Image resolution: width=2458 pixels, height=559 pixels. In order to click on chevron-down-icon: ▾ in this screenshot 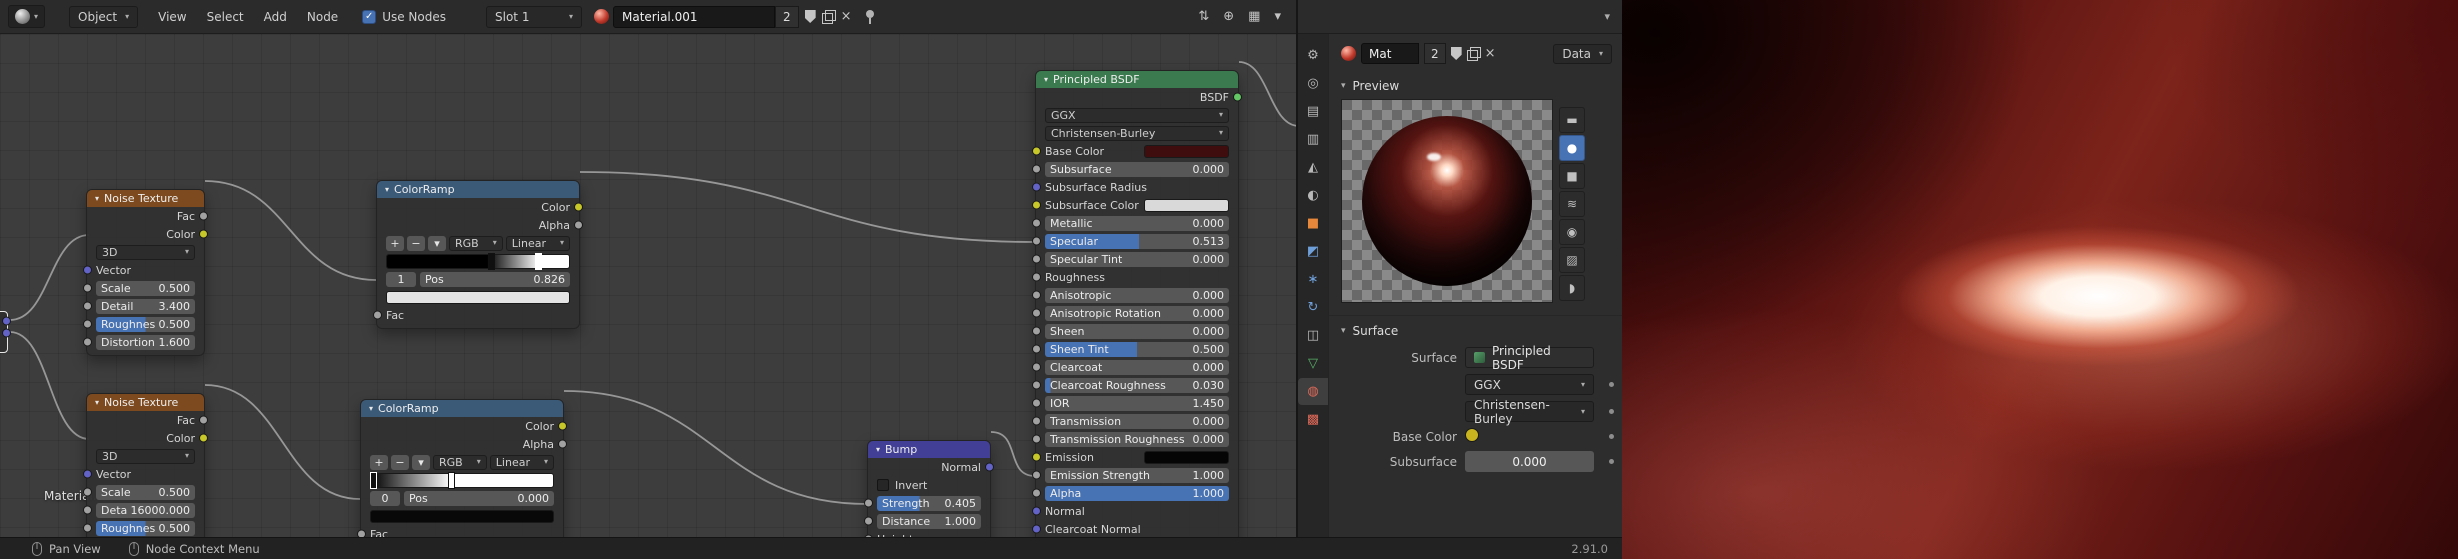, I will do `click(1607, 16)`.